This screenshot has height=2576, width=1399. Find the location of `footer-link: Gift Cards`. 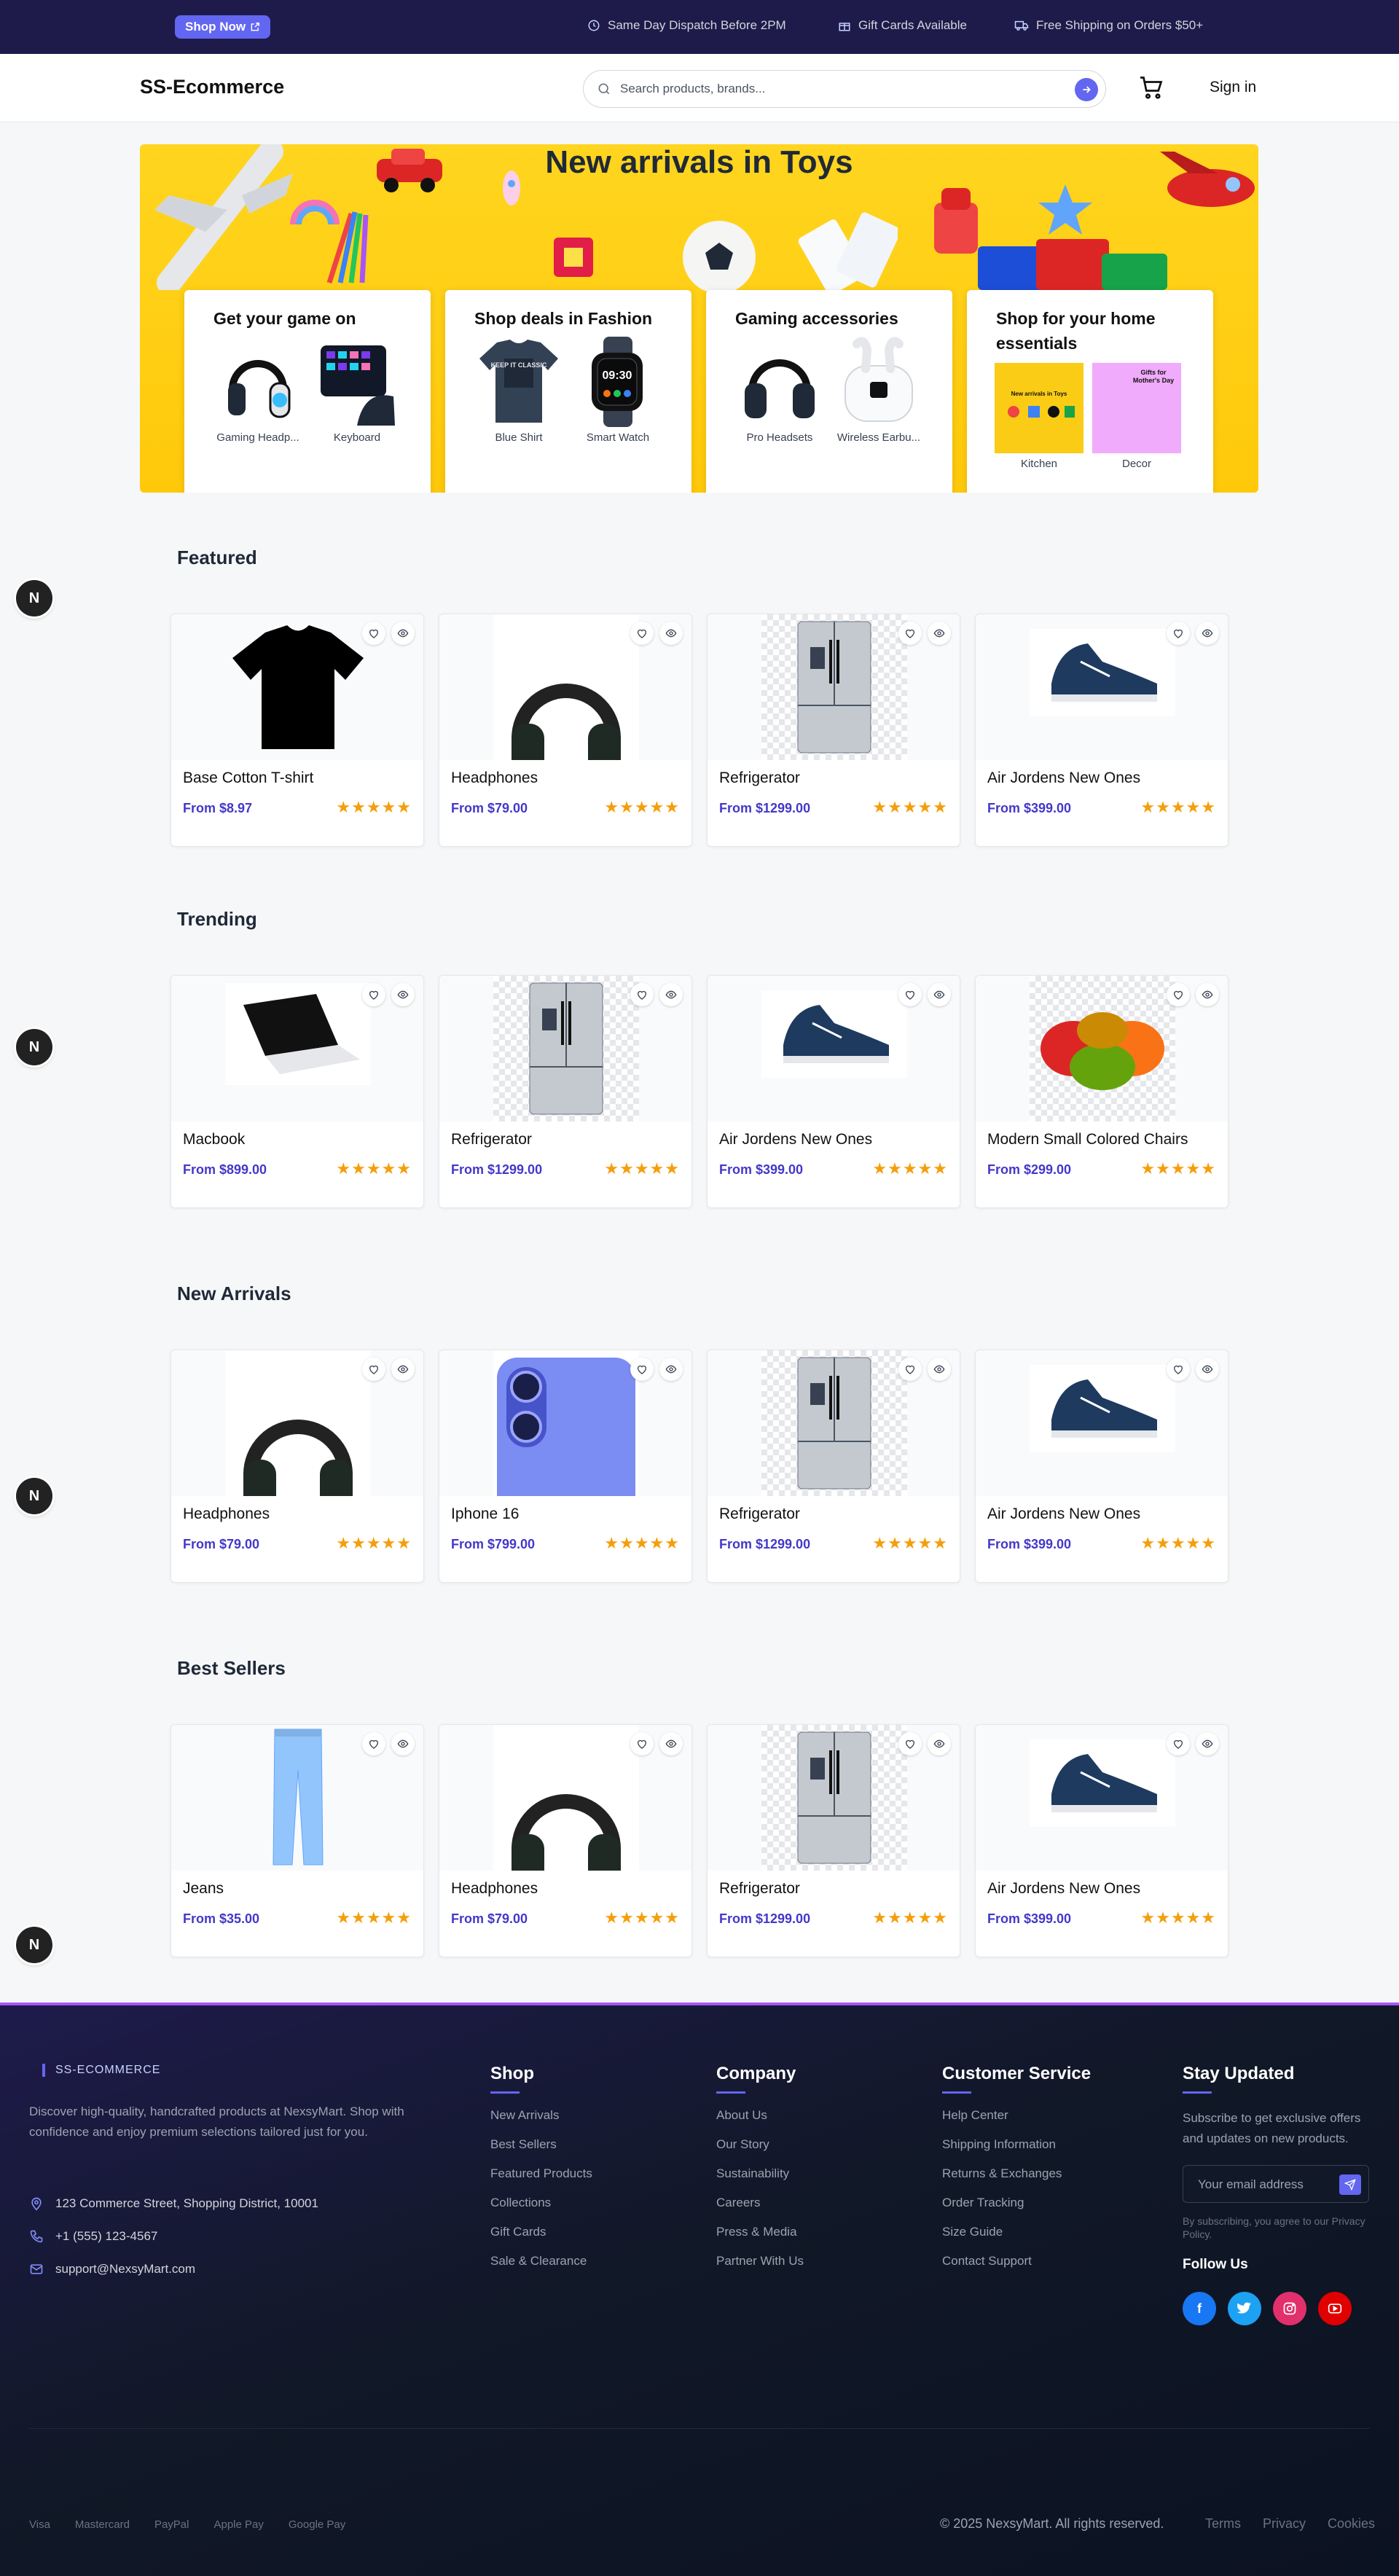

footer-link: Gift Cards is located at coordinates (541, 2239).